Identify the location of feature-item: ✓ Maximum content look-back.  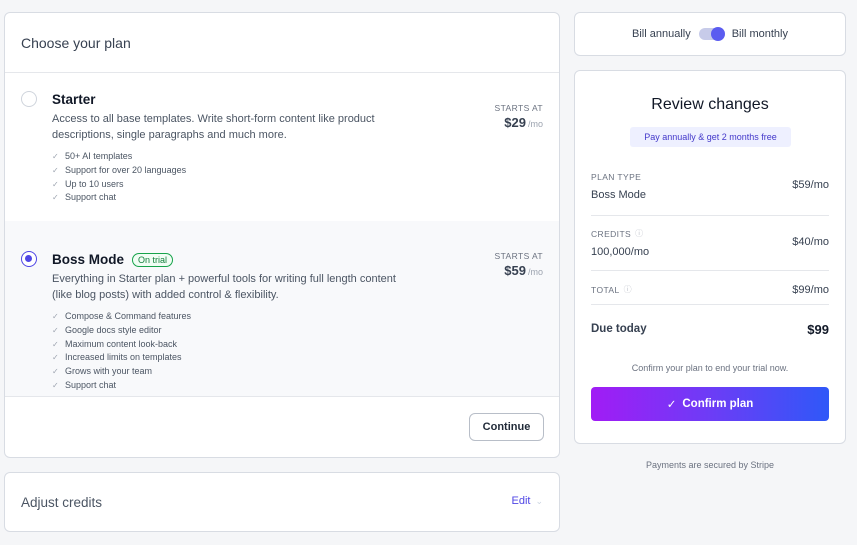
(297, 345).